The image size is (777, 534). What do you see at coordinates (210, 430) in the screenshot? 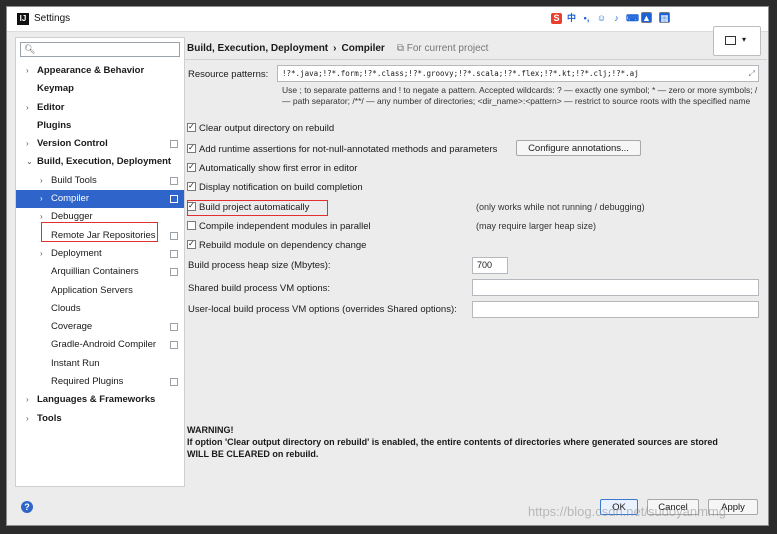
I see `warning-title: WARNING!` at bounding box center [210, 430].